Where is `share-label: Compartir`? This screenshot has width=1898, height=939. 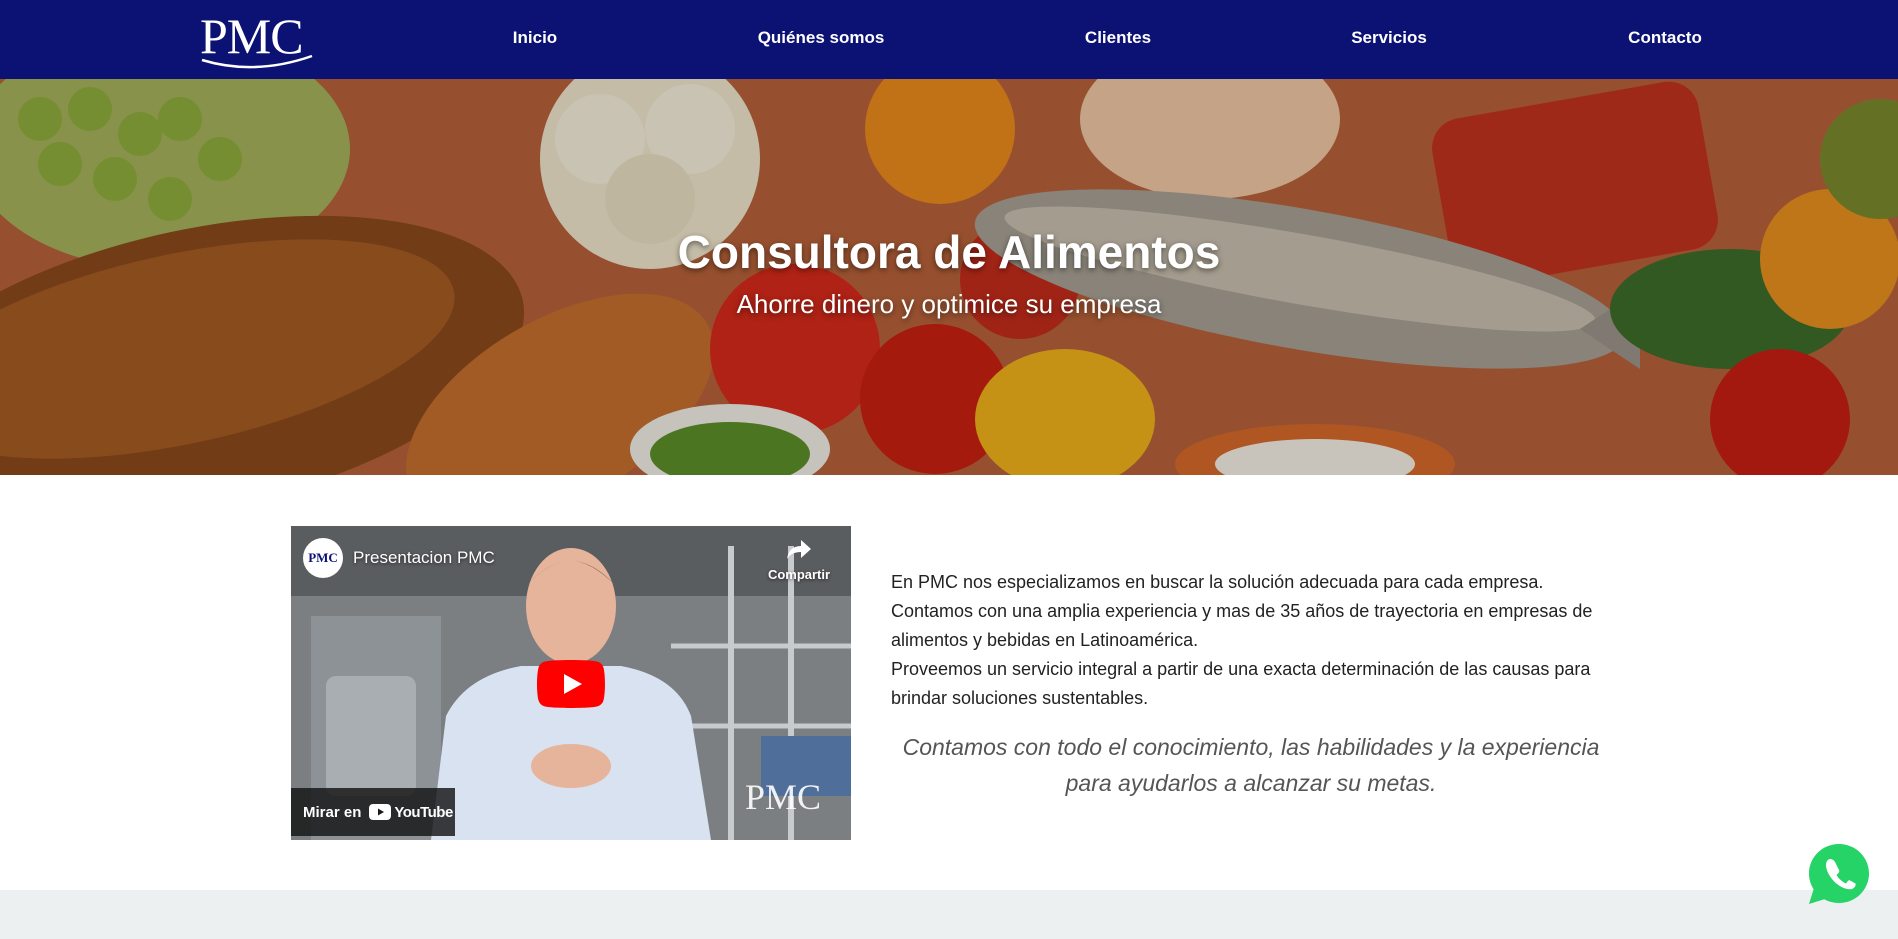 share-label: Compartir is located at coordinates (799, 574).